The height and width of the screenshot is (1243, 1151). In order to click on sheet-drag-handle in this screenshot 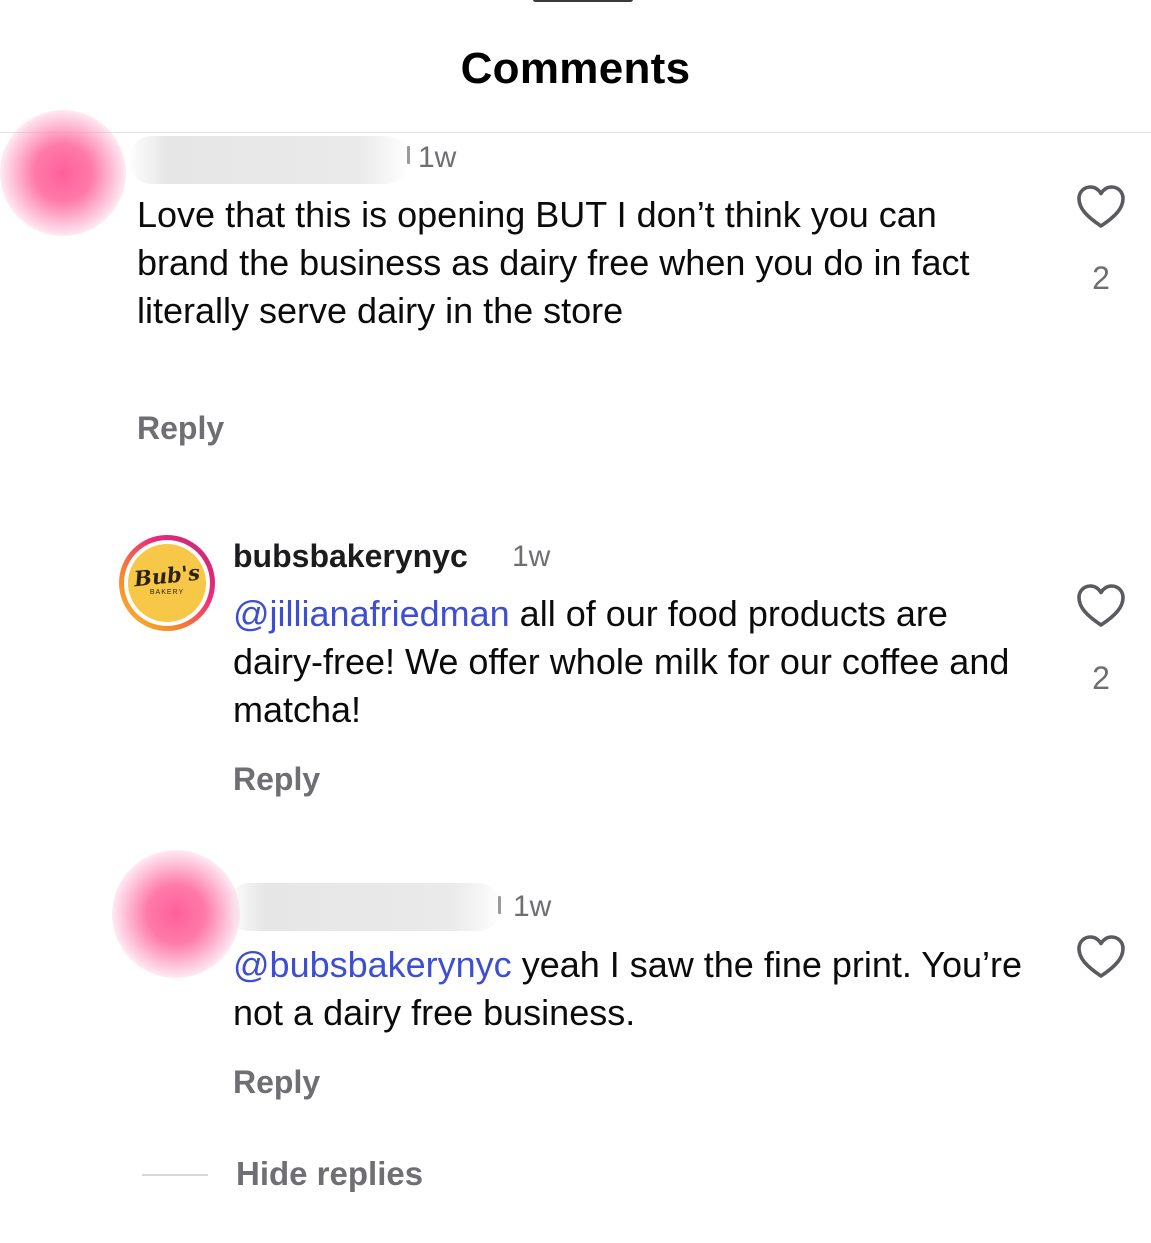, I will do `click(583, 1)`.